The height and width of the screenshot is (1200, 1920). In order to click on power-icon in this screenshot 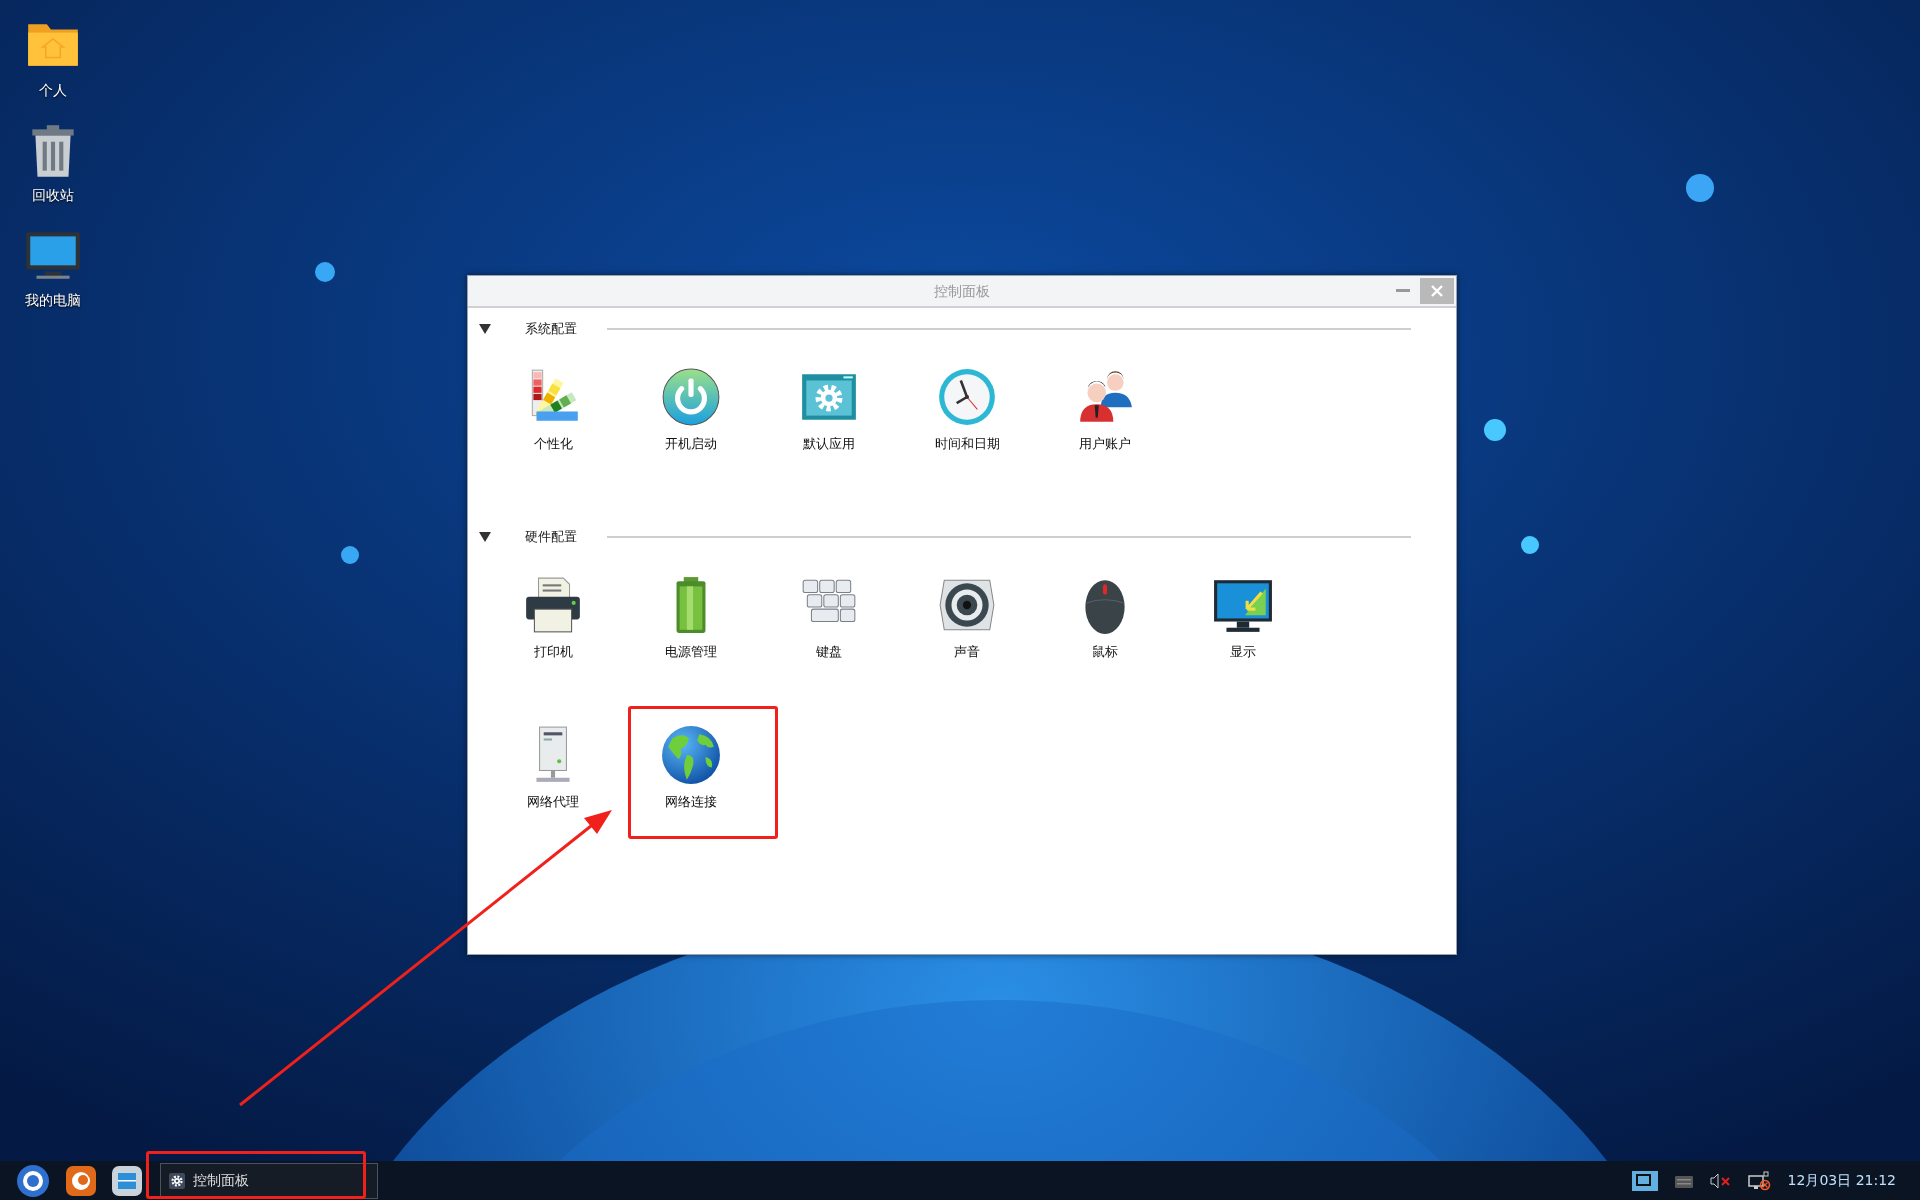, I will do `click(691, 397)`.